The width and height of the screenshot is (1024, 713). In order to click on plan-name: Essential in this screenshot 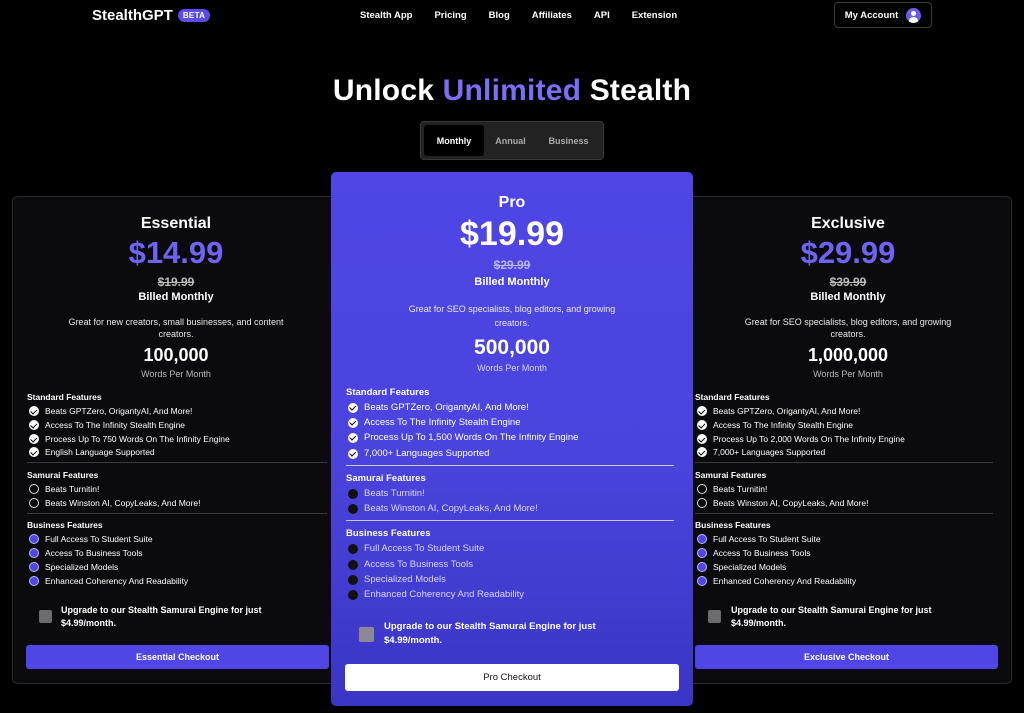, I will do `click(176, 223)`.